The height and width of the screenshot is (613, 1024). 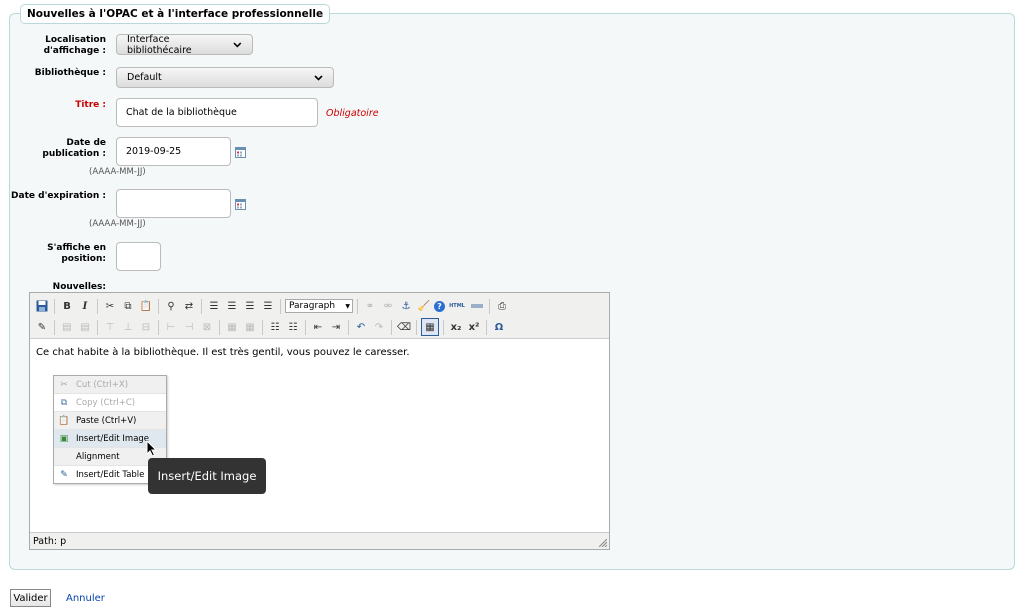 What do you see at coordinates (474, 327) in the screenshot?
I see `superscript-icon: x²` at bounding box center [474, 327].